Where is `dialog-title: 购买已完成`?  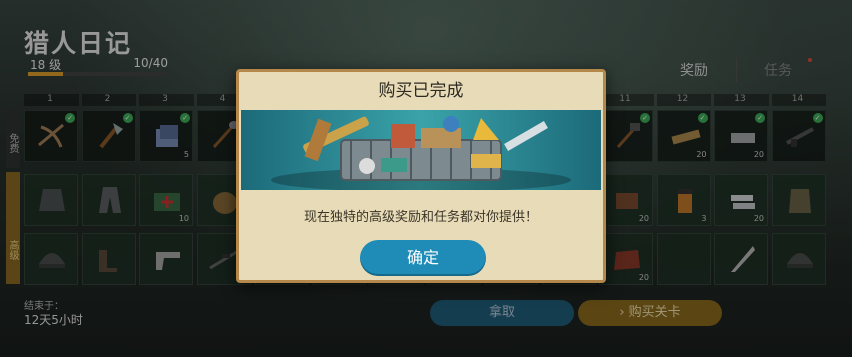 dialog-title: 购买已完成 is located at coordinates (421, 91).